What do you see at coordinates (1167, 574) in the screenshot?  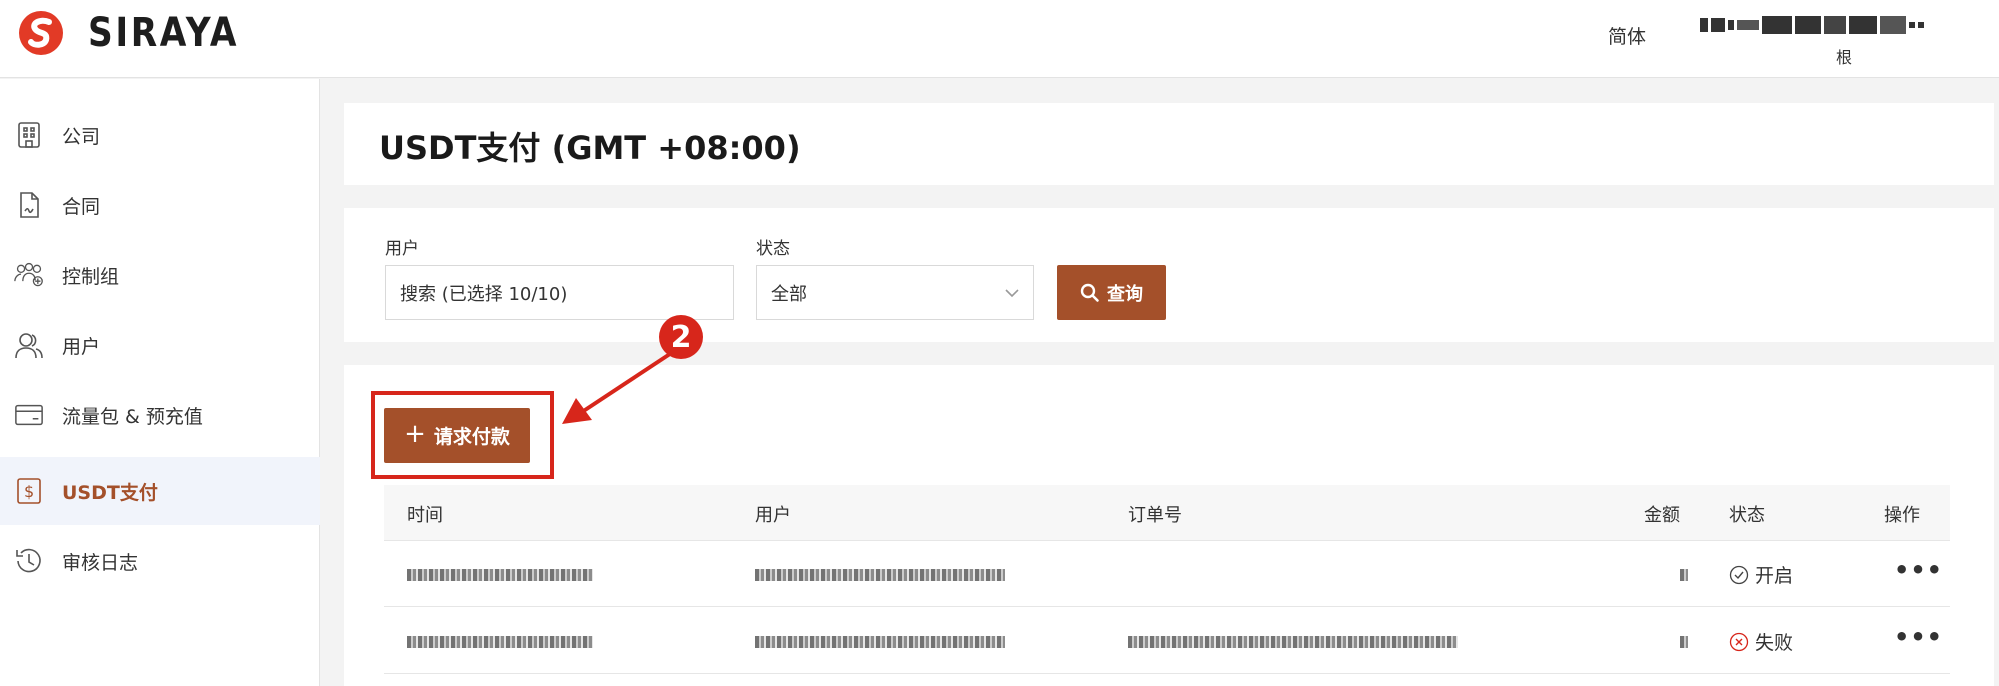 I see `table-row: 开启 •••` at bounding box center [1167, 574].